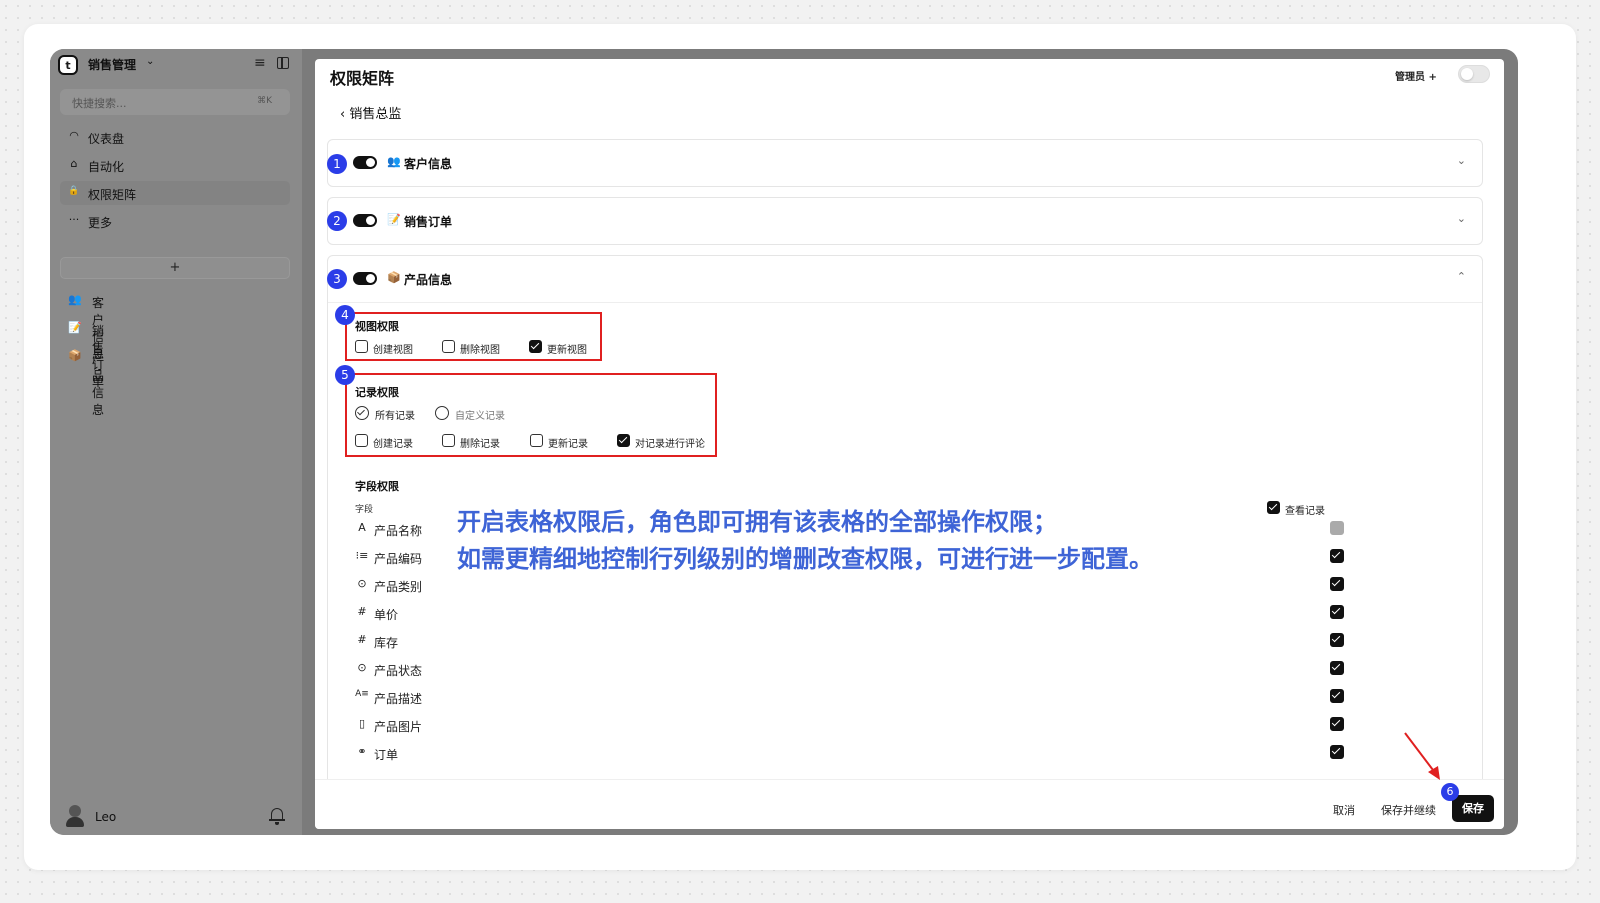 The height and width of the screenshot is (903, 1600). Describe the element at coordinates (1344, 810) in the screenshot. I see `cancel-button: 取消` at that location.